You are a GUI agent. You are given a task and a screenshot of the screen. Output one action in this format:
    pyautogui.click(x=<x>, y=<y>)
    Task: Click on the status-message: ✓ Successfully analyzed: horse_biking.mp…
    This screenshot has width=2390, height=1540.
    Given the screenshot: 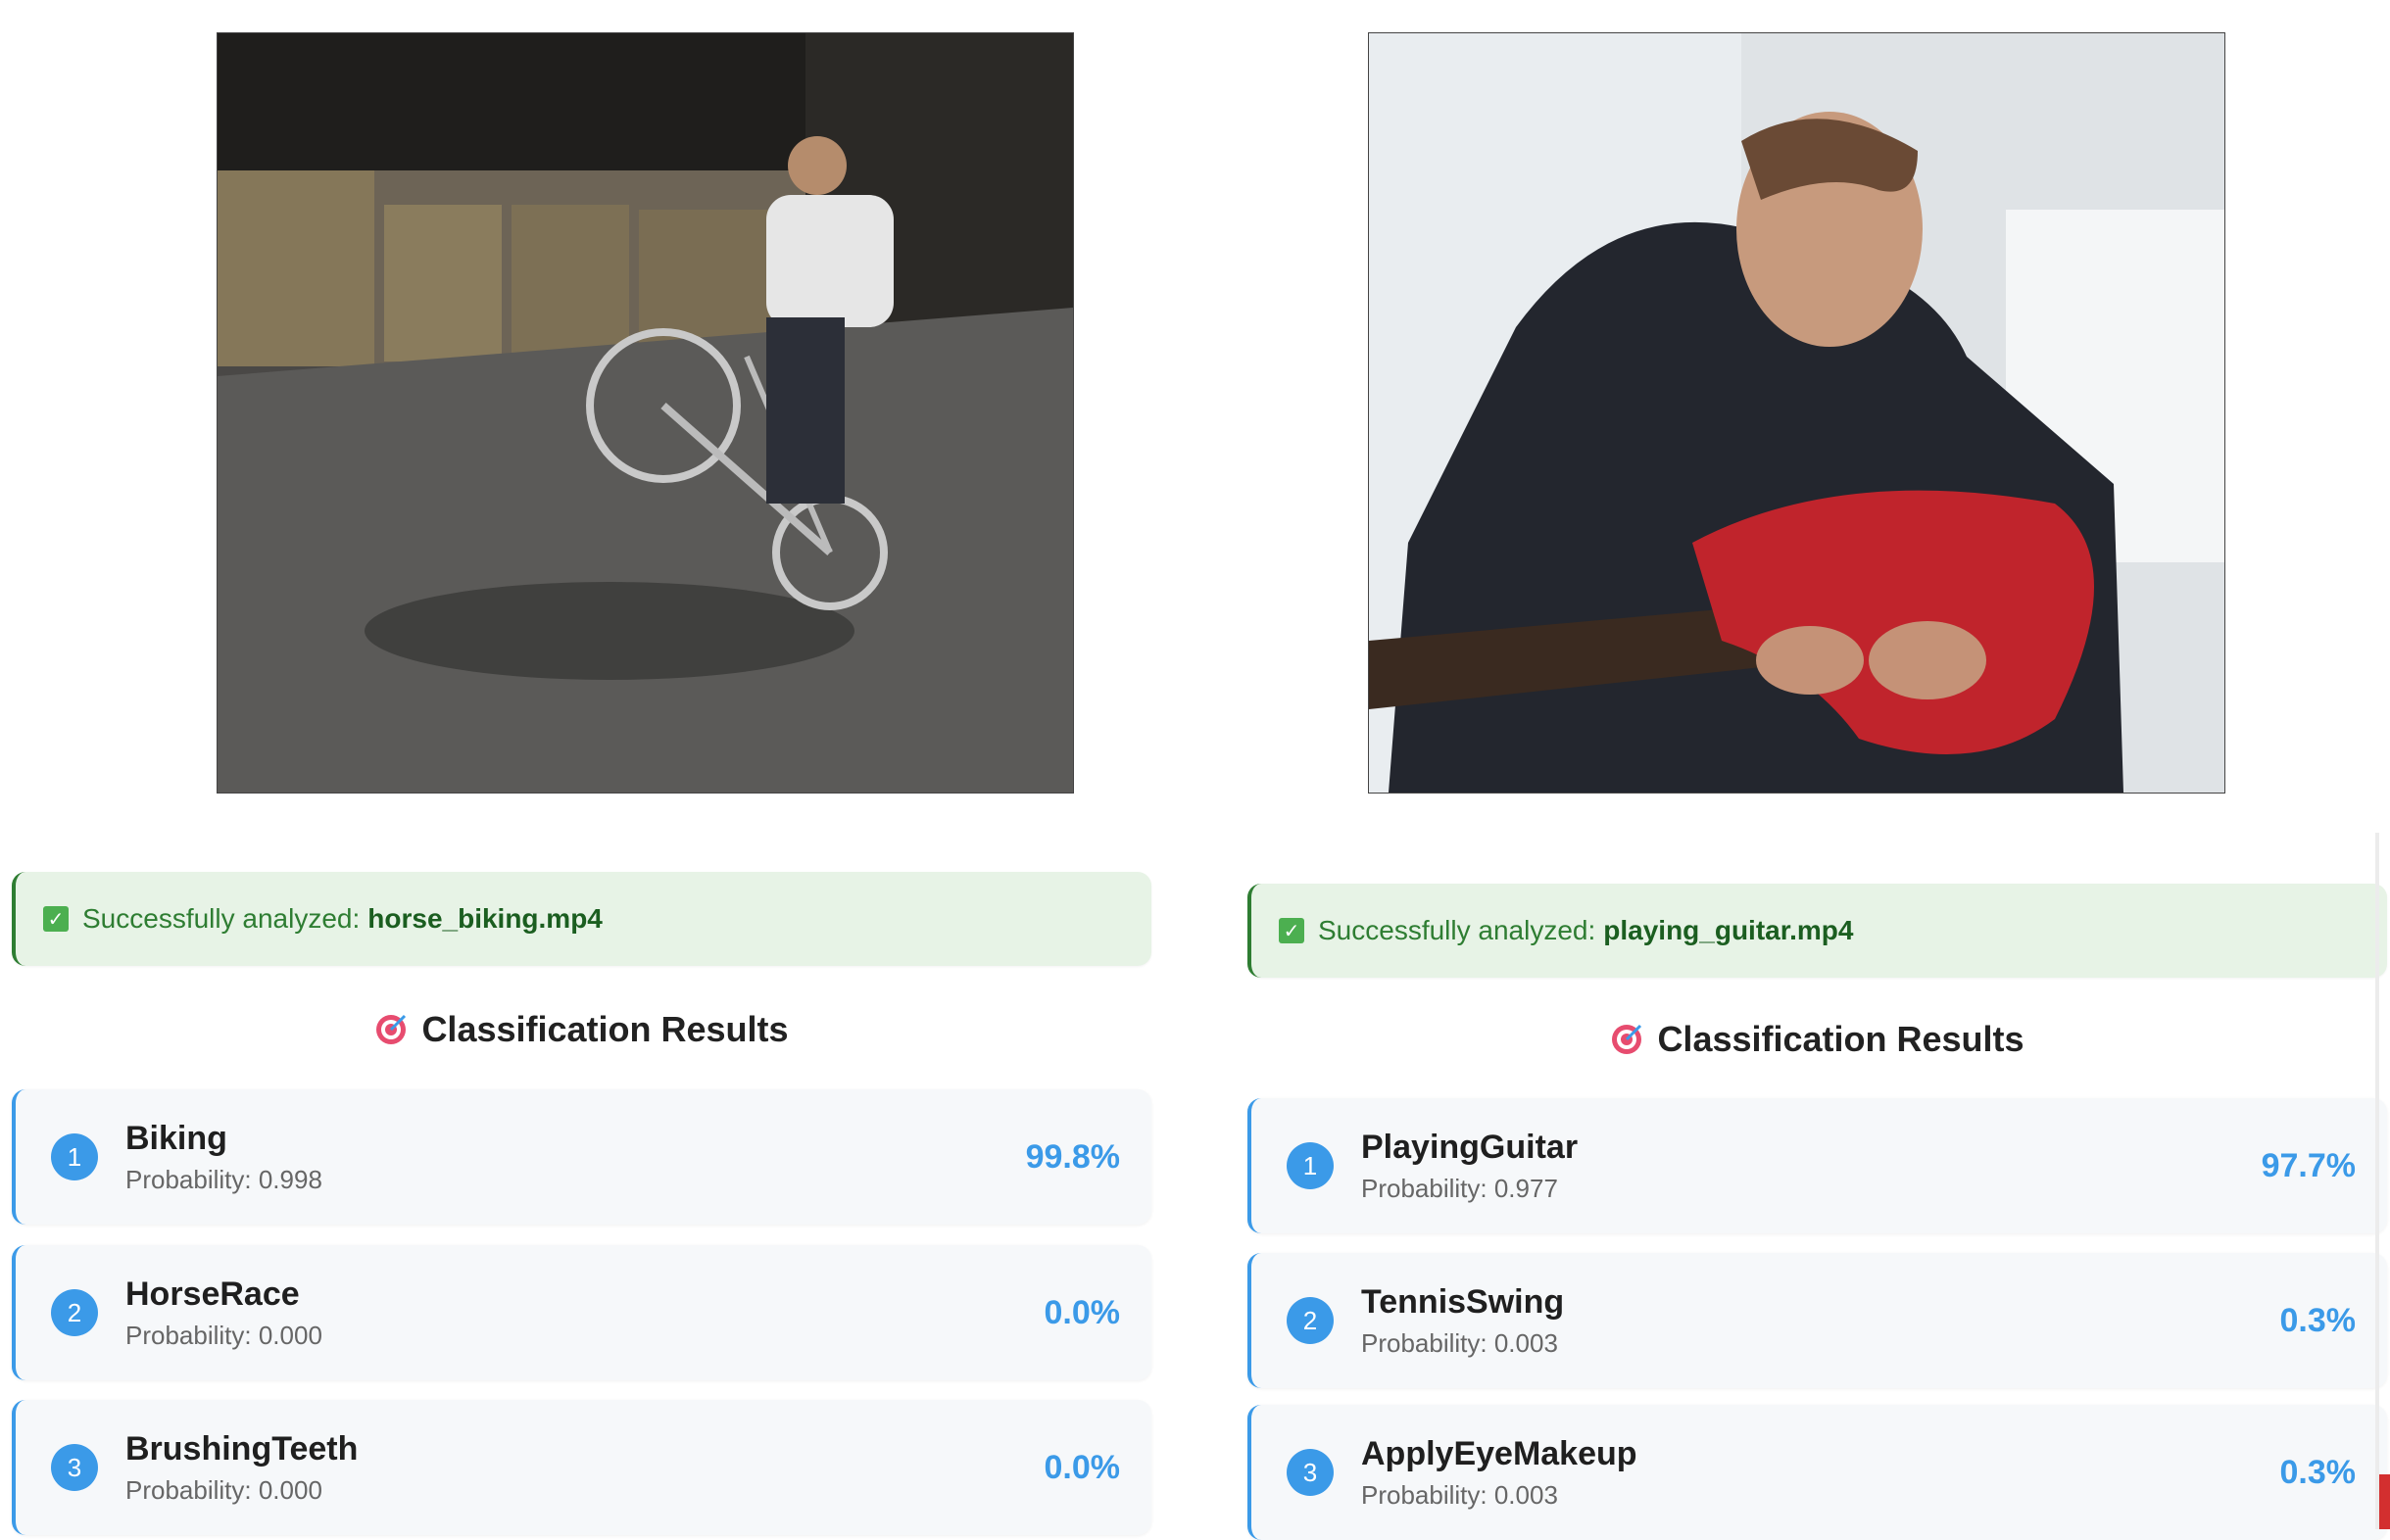 What is the action you would take?
    pyautogui.click(x=581, y=919)
    